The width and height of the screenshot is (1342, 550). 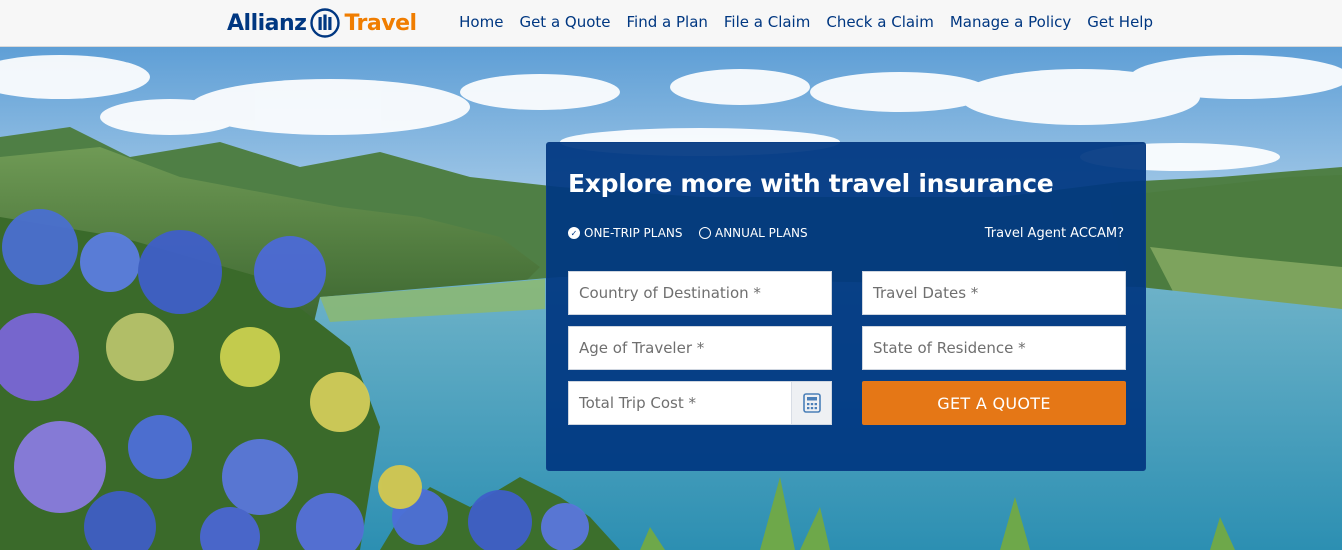 What do you see at coordinates (267, 23) in the screenshot?
I see `logo-brand-text: Allianz` at bounding box center [267, 23].